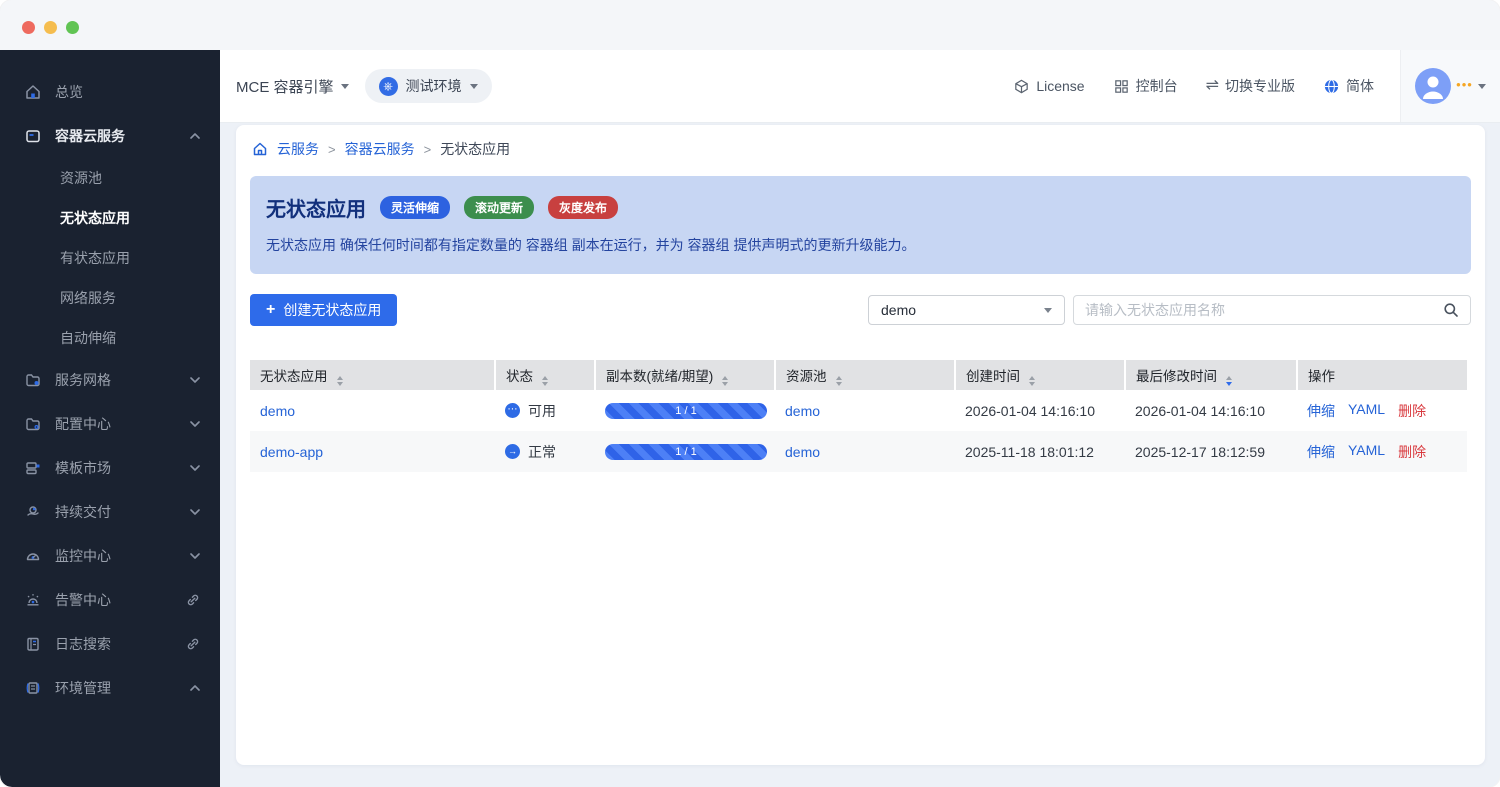  What do you see at coordinates (291, 452) in the screenshot?
I see `app-name-link: demo-app` at bounding box center [291, 452].